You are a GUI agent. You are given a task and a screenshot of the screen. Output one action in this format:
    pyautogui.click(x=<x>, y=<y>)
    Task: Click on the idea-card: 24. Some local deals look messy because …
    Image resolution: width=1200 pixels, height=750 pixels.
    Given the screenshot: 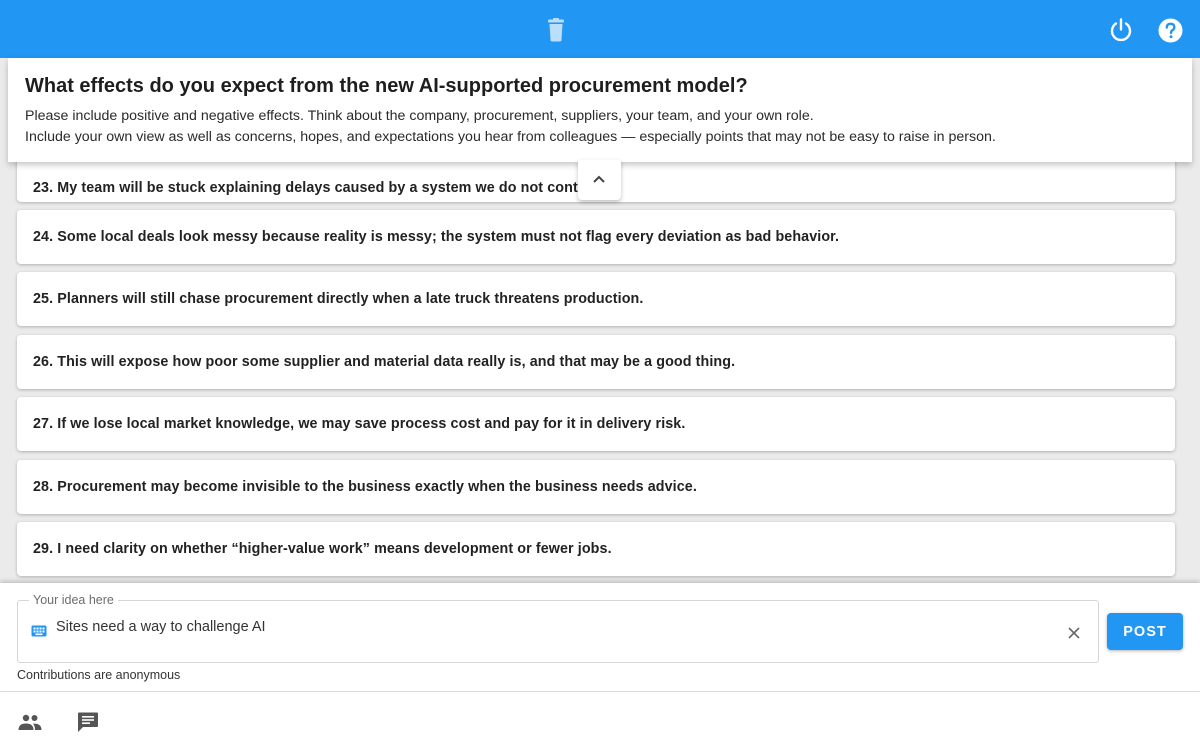 What is the action you would take?
    pyautogui.click(x=596, y=237)
    